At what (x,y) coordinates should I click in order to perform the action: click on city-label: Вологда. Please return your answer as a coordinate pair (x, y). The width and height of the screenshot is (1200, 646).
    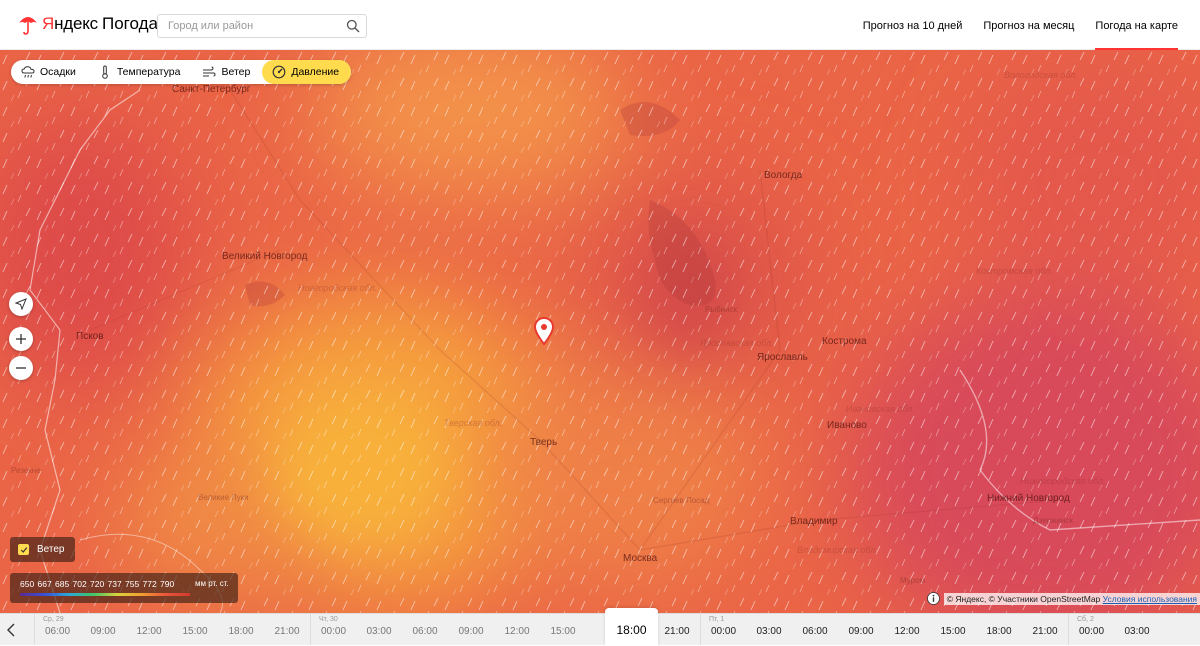
    Looking at the image, I should click on (783, 175).